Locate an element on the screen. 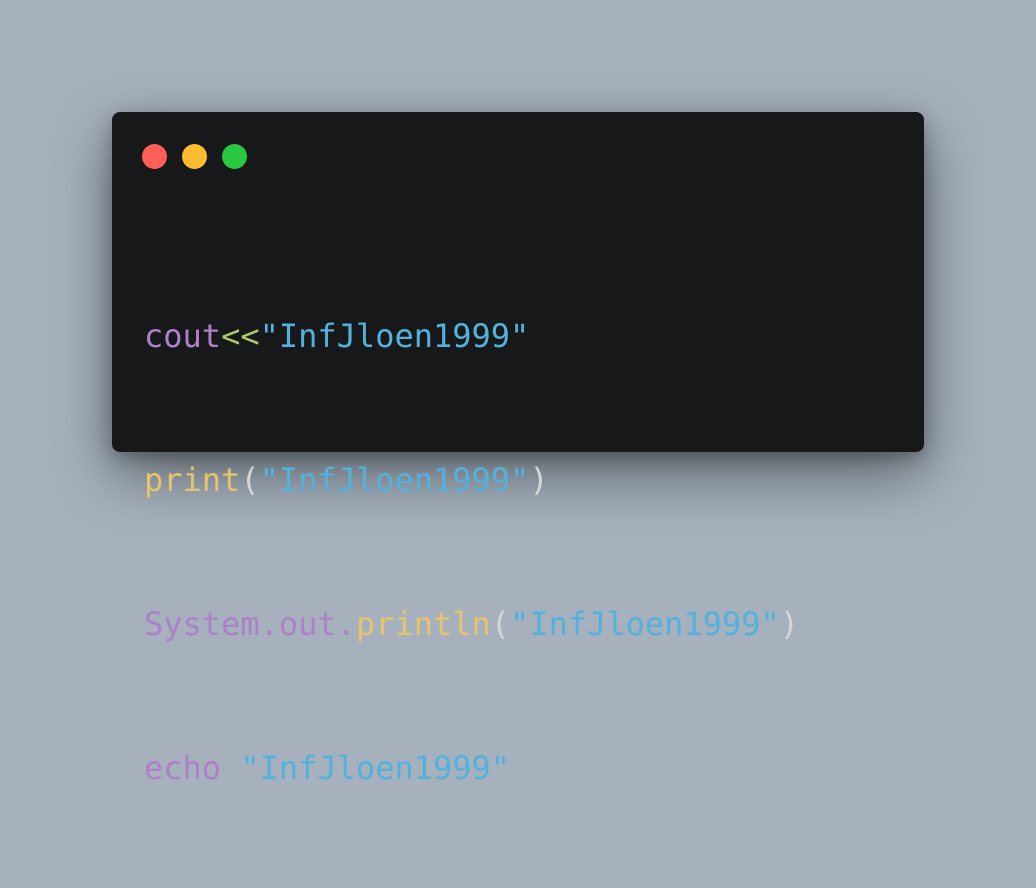 The height and width of the screenshot is (888, 1036). stream-operator: << is located at coordinates (240, 336).